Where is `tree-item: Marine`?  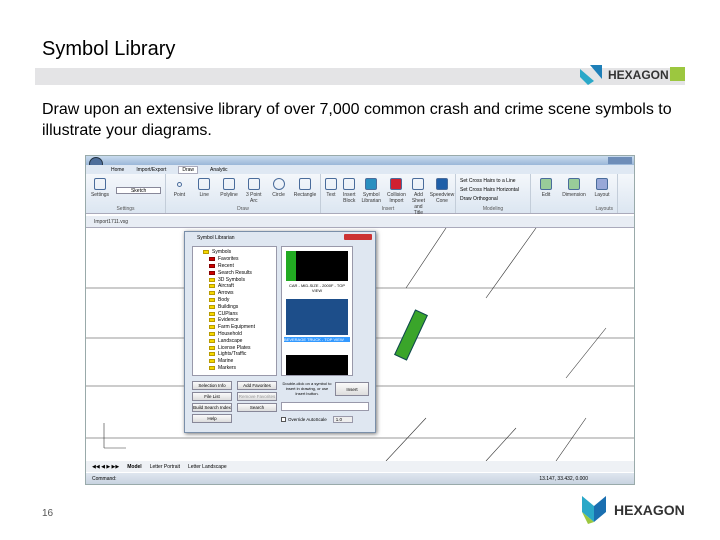
tree-item: Marine is located at coordinates (234, 361).